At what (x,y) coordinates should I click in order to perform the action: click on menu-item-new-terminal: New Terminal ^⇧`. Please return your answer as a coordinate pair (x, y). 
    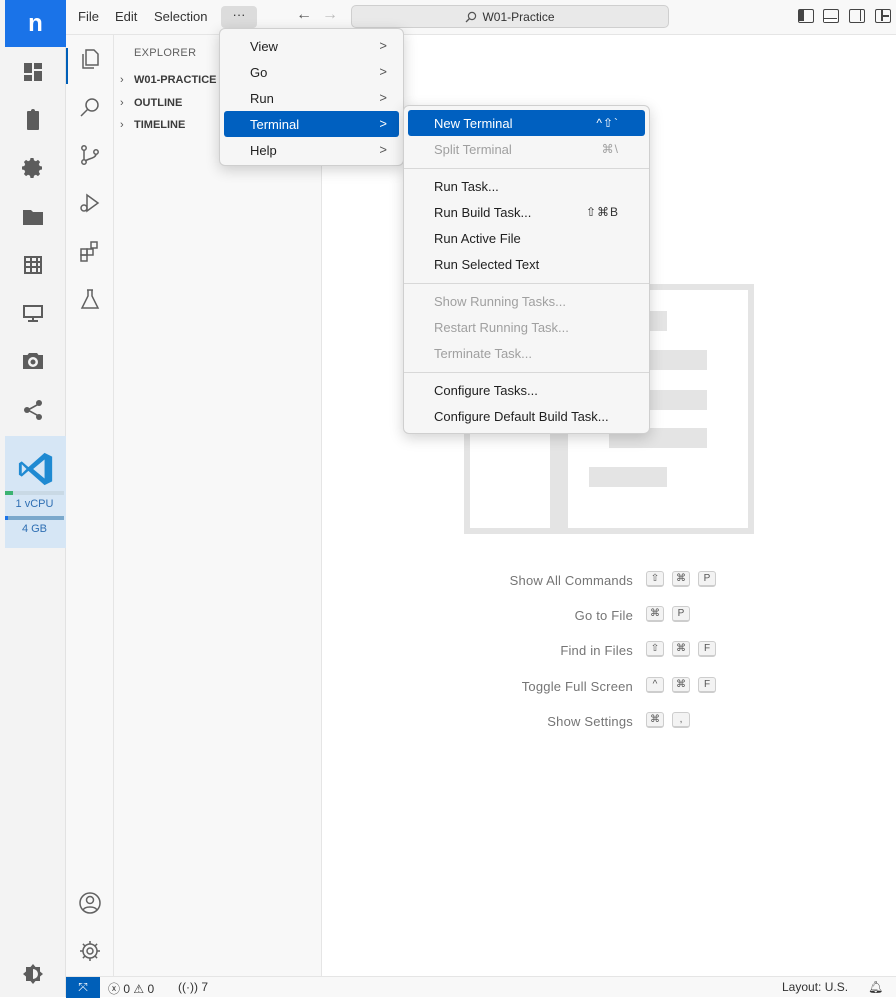
    Looking at the image, I should click on (526, 123).